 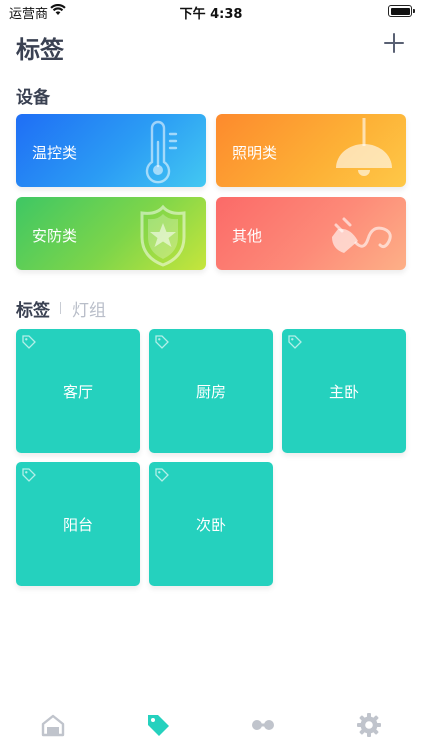 I want to click on tag-tile-balcony: 阳台, so click(x=78, y=524).